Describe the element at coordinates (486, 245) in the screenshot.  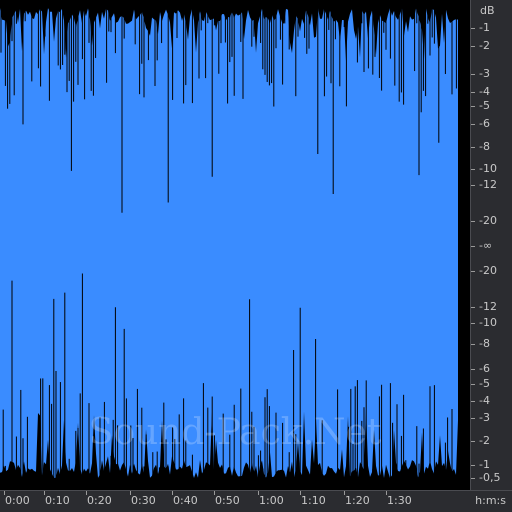
I see `db-label: -∞` at that location.